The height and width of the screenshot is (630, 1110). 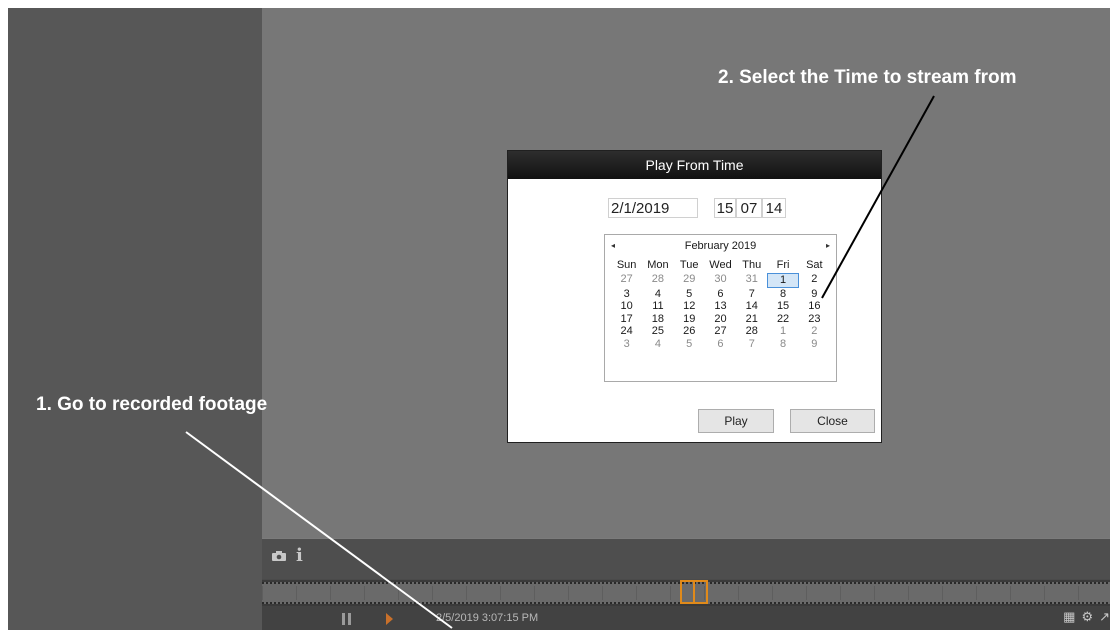 I want to click on expand-icon: ↗, so click(x=1104, y=617).